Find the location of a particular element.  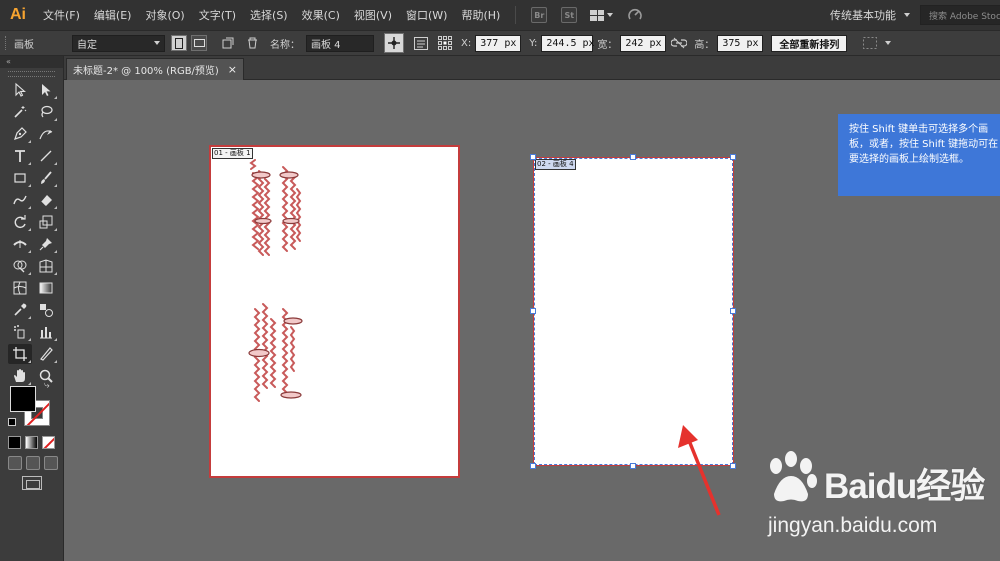

close-icon: × is located at coordinates (232, 69).